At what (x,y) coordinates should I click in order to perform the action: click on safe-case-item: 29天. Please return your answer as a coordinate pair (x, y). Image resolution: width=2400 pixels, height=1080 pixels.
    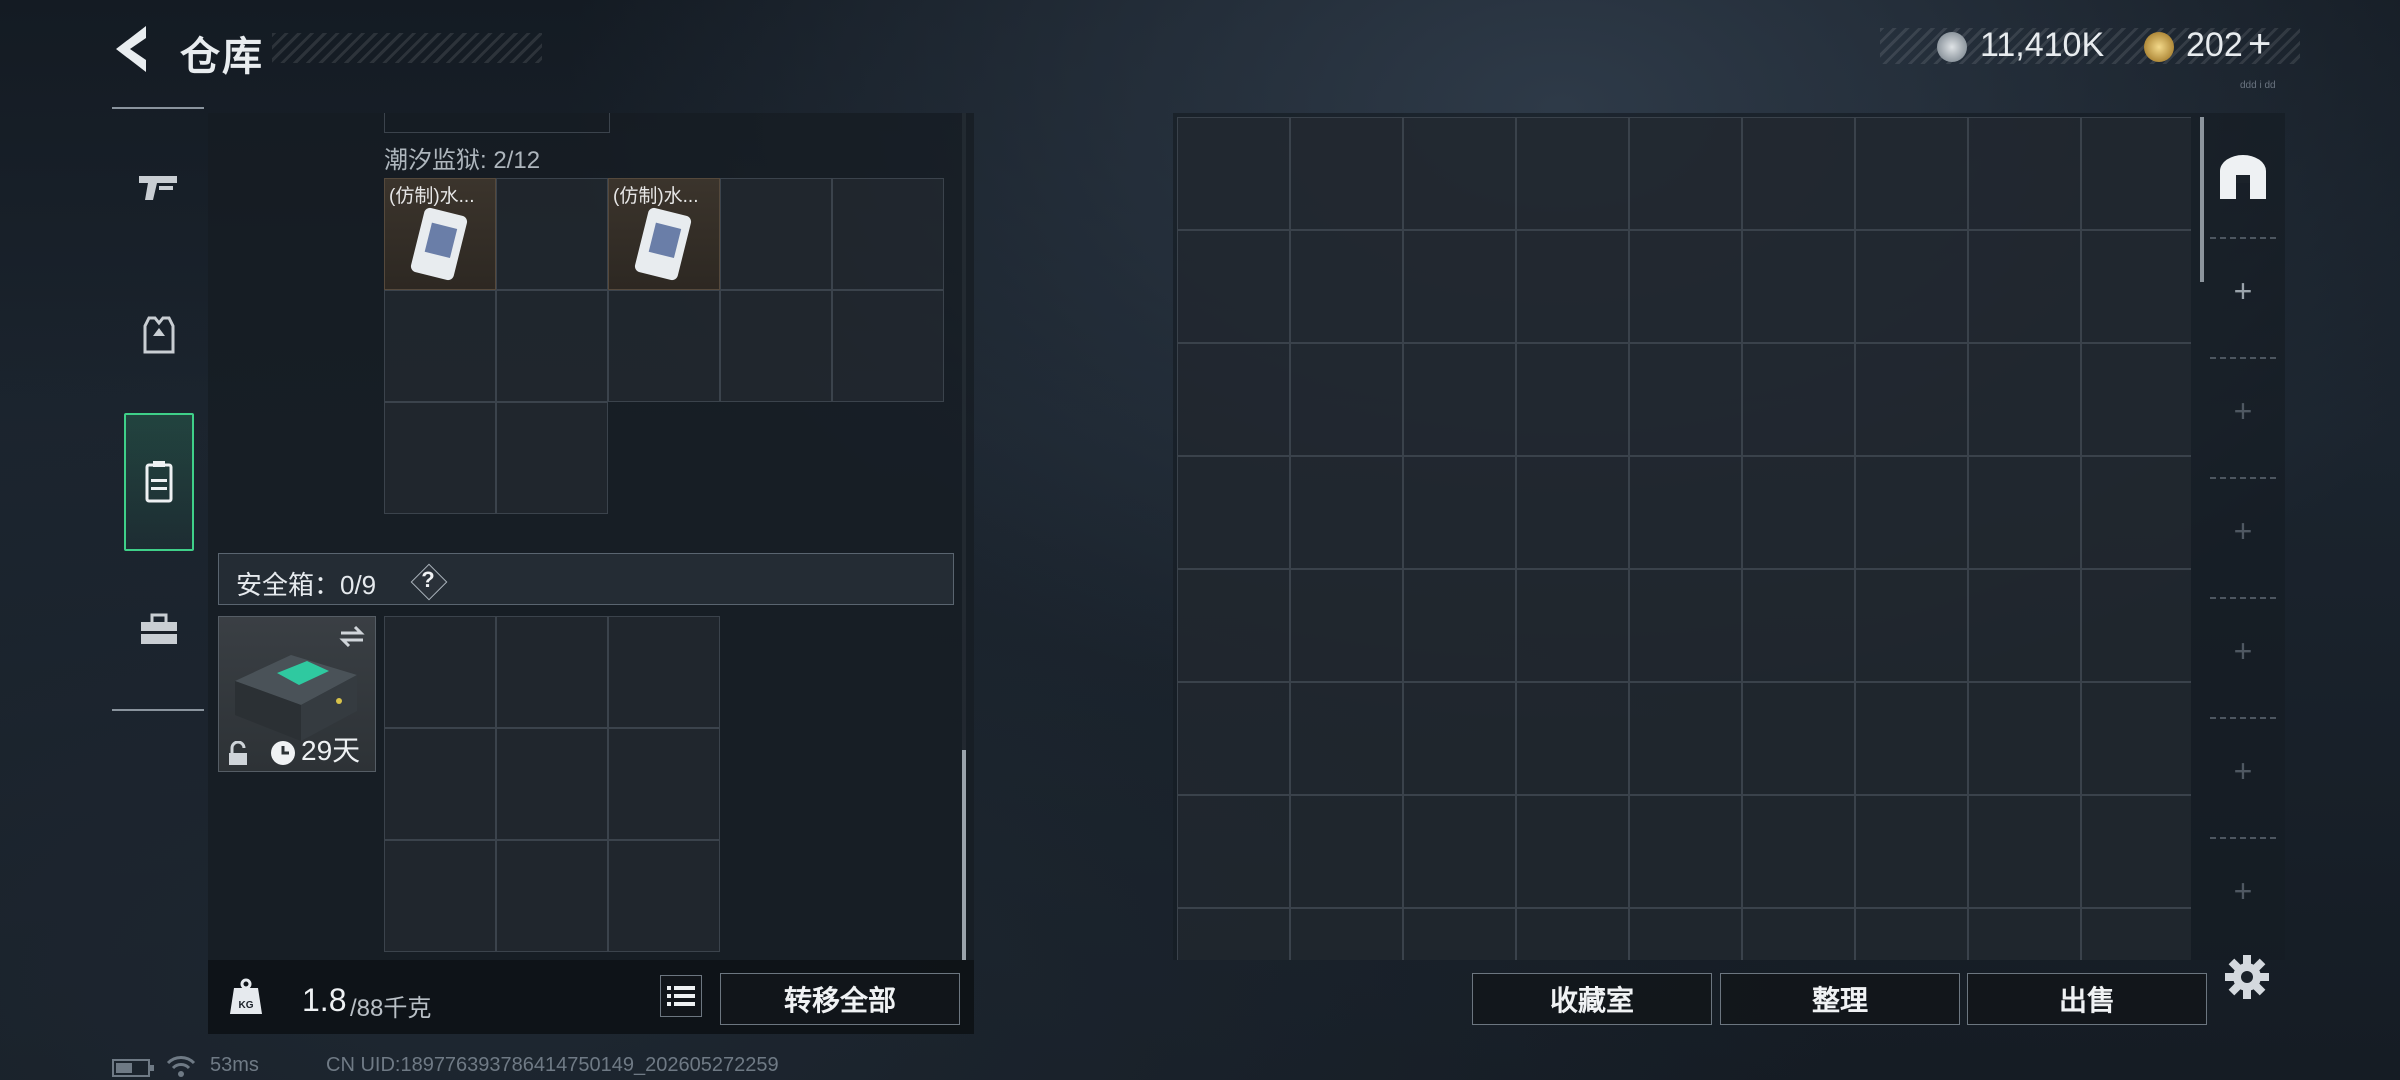
    Looking at the image, I should click on (297, 694).